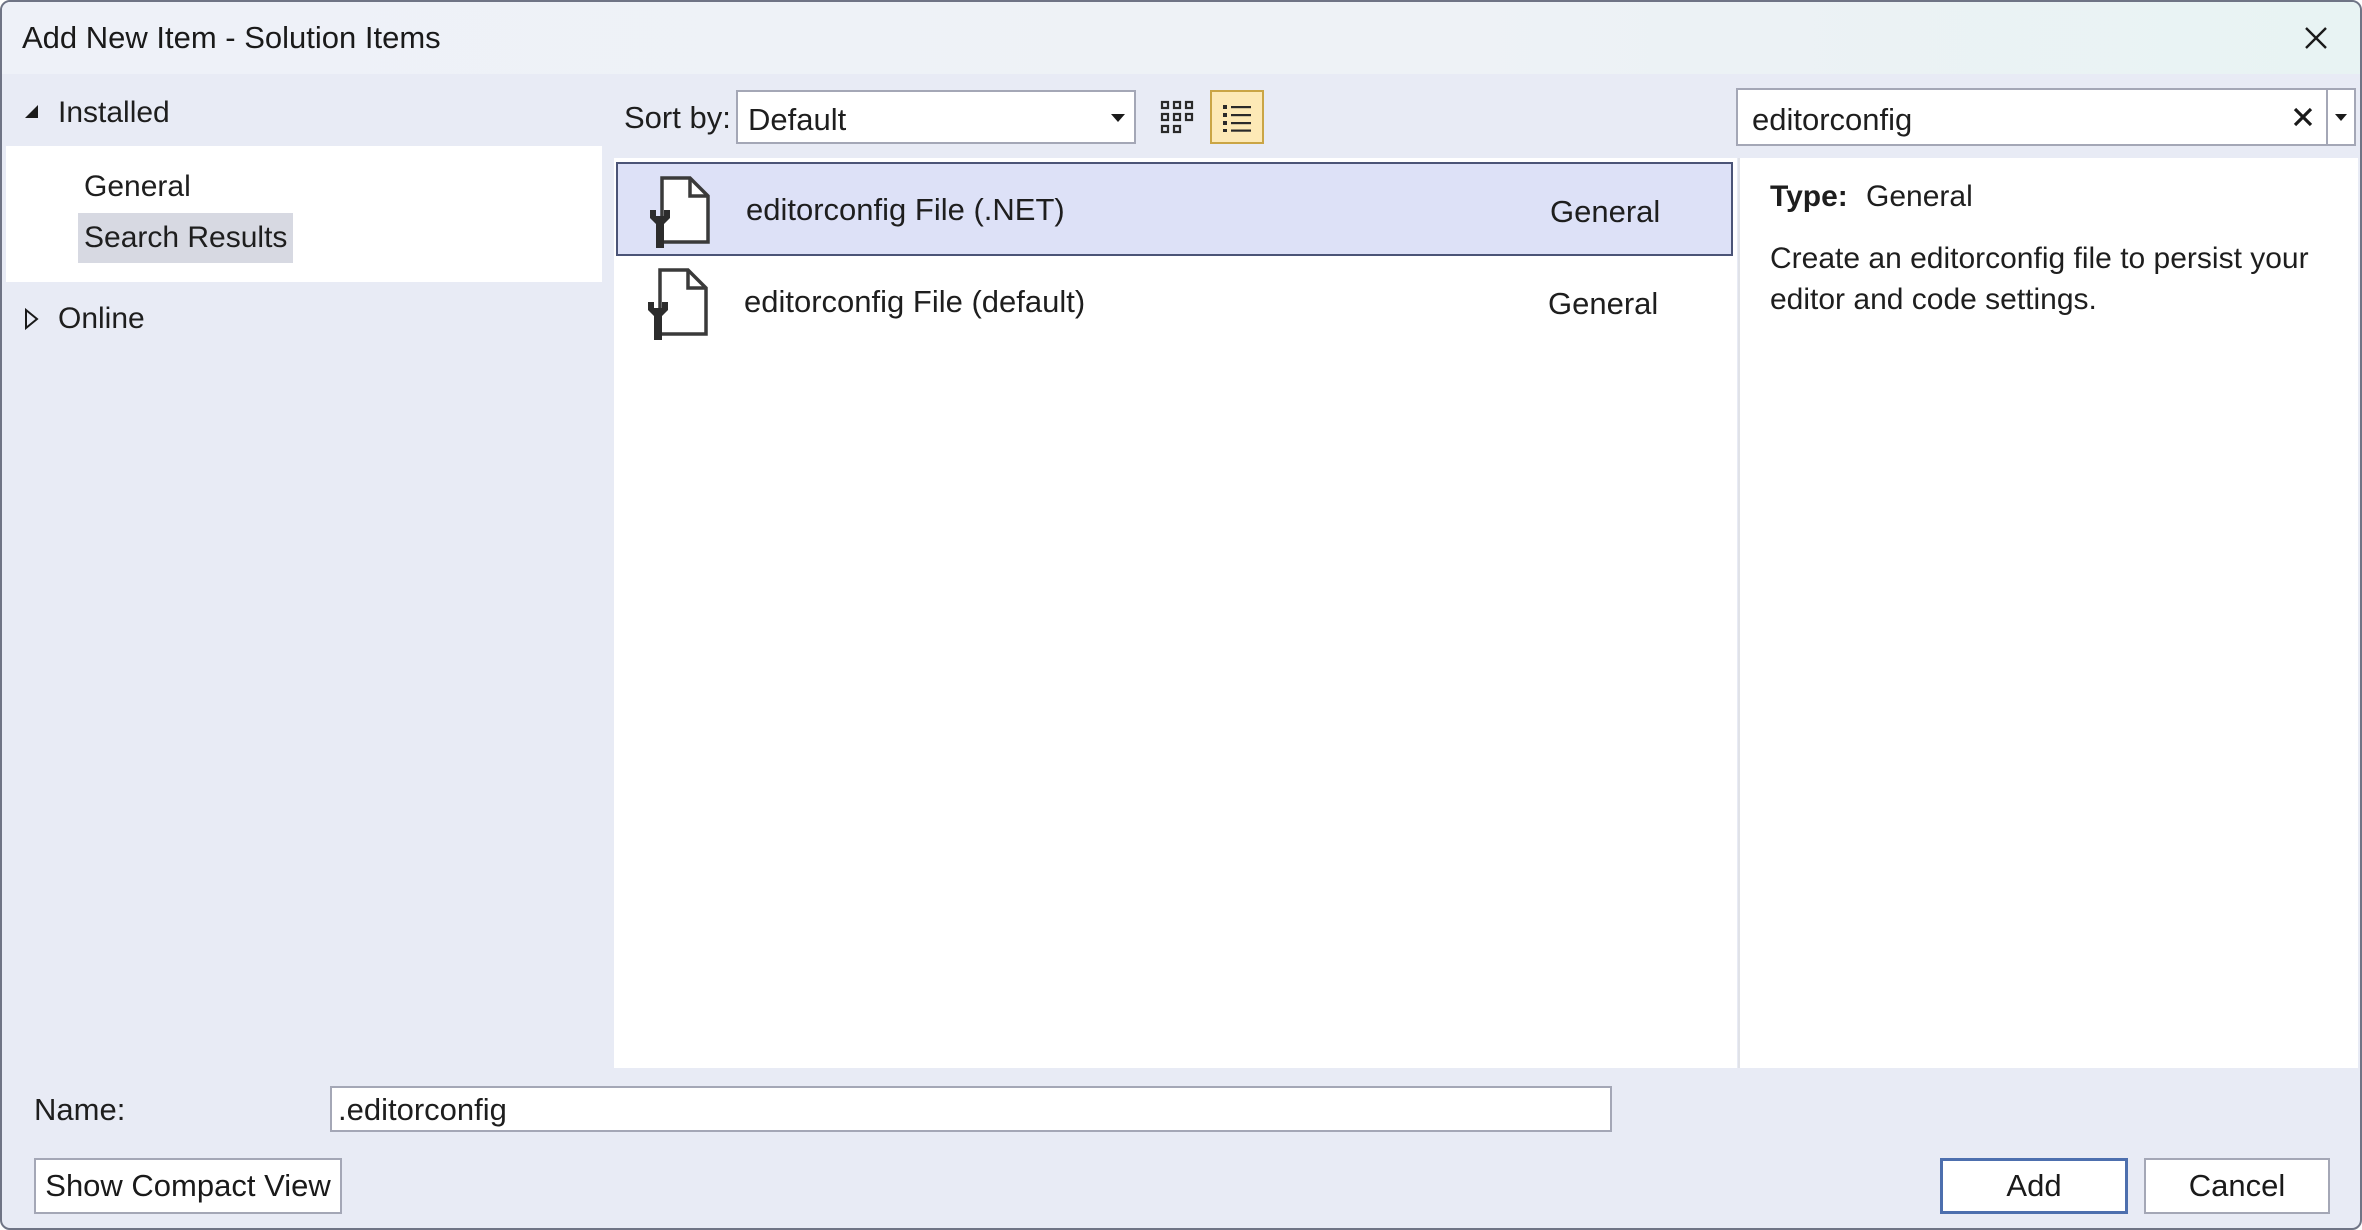 This screenshot has width=2362, height=1230. Describe the element at coordinates (101, 319) in the screenshot. I see `tree-node-online-label: Online` at that location.